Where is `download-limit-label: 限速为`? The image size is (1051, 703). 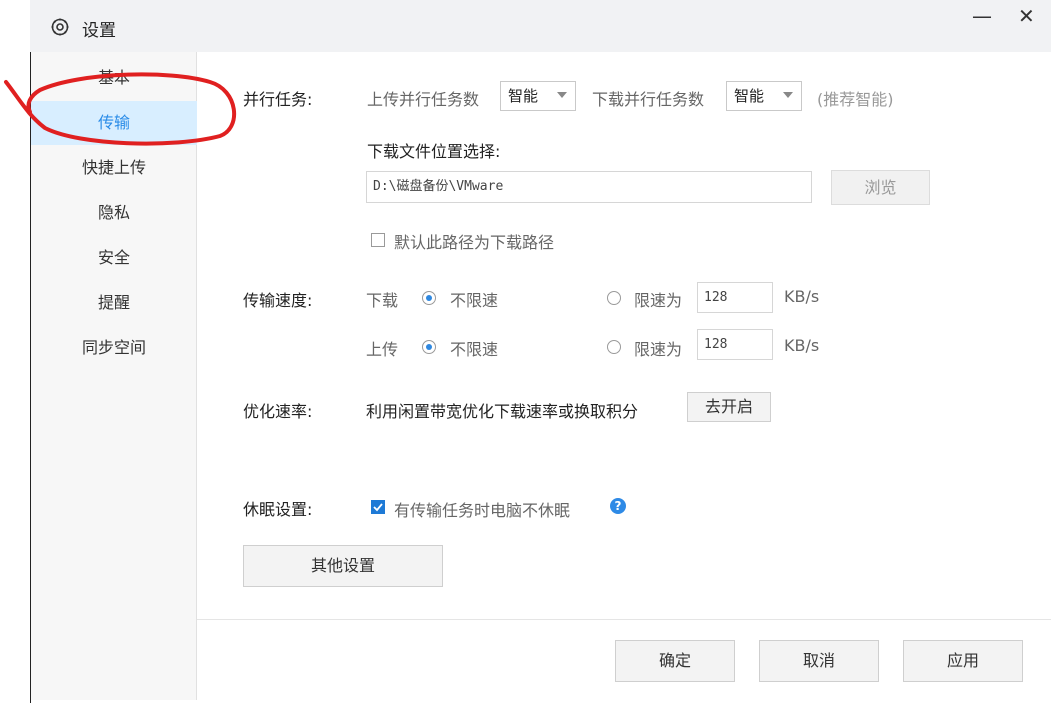 download-limit-label: 限速为 is located at coordinates (658, 300).